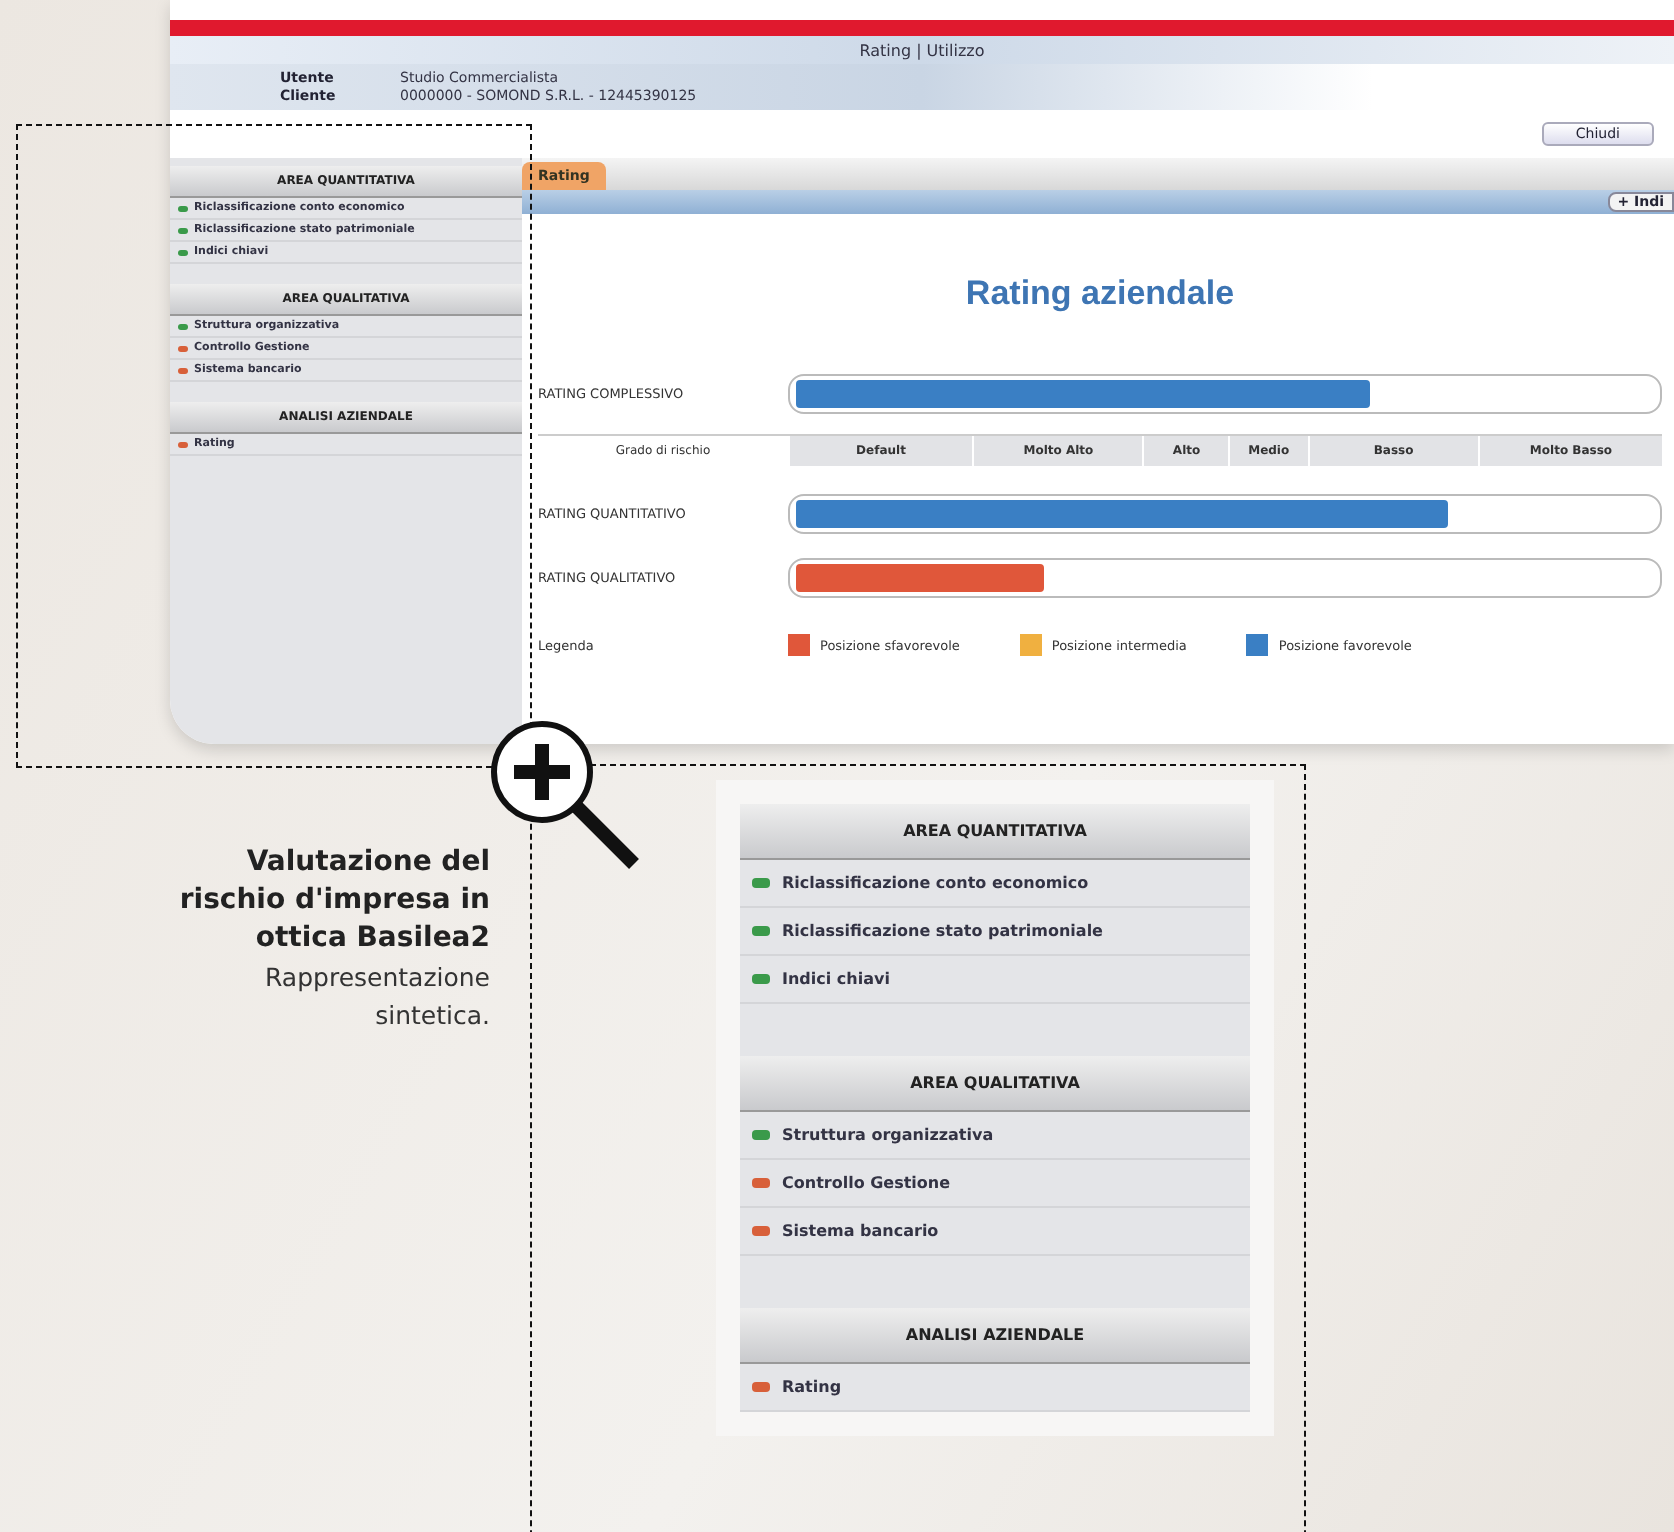 Image resolution: width=1674 pixels, height=1532 pixels. Describe the element at coordinates (995, 980) in the screenshot. I see `menu-item: Indici chiavi` at that location.